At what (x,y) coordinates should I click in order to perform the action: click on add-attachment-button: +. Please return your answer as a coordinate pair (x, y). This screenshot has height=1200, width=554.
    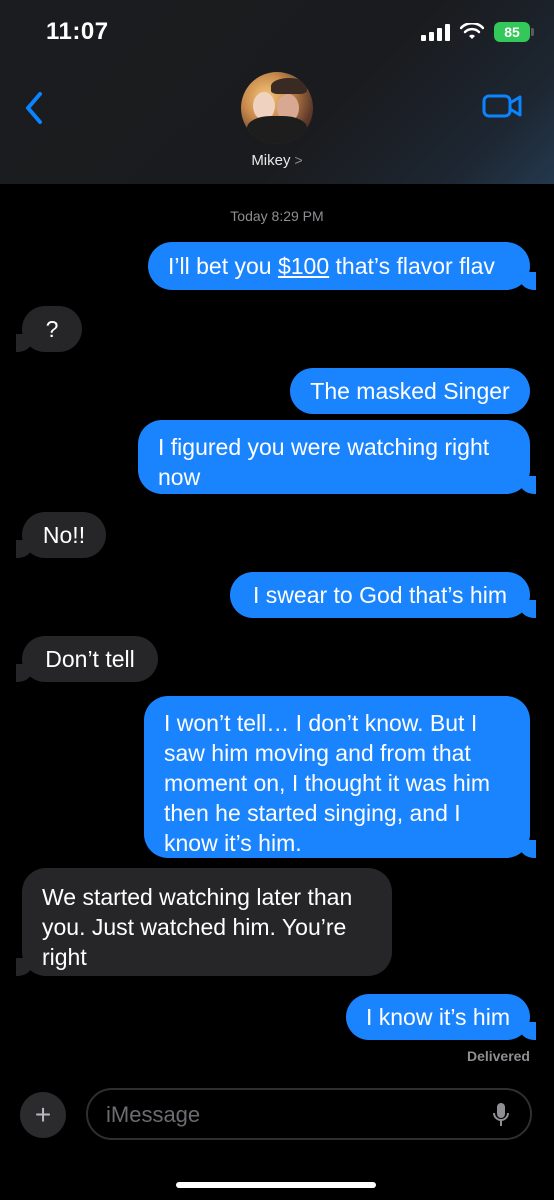
    Looking at the image, I should click on (43, 1115).